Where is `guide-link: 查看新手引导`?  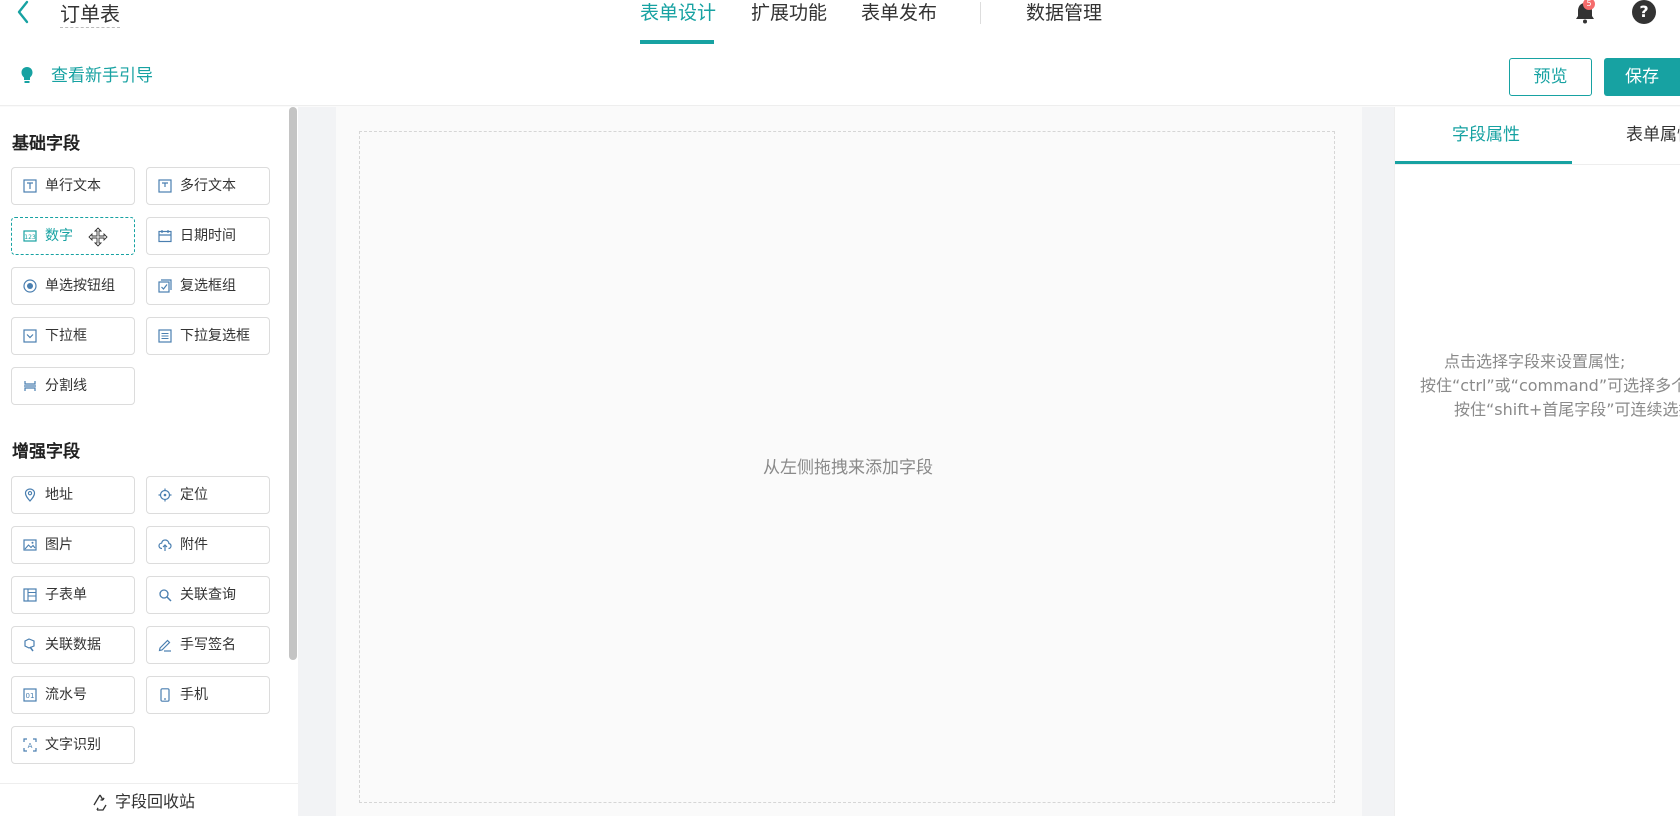 guide-link: 查看新手引导 is located at coordinates (102, 76).